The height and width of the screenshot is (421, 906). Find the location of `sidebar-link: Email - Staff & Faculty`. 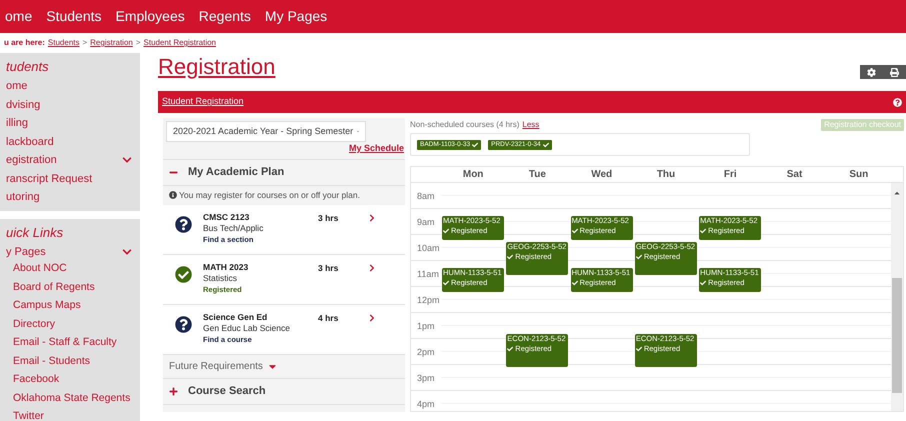

sidebar-link: Email - Staff & Faculty is located at coordinates (70, 344).